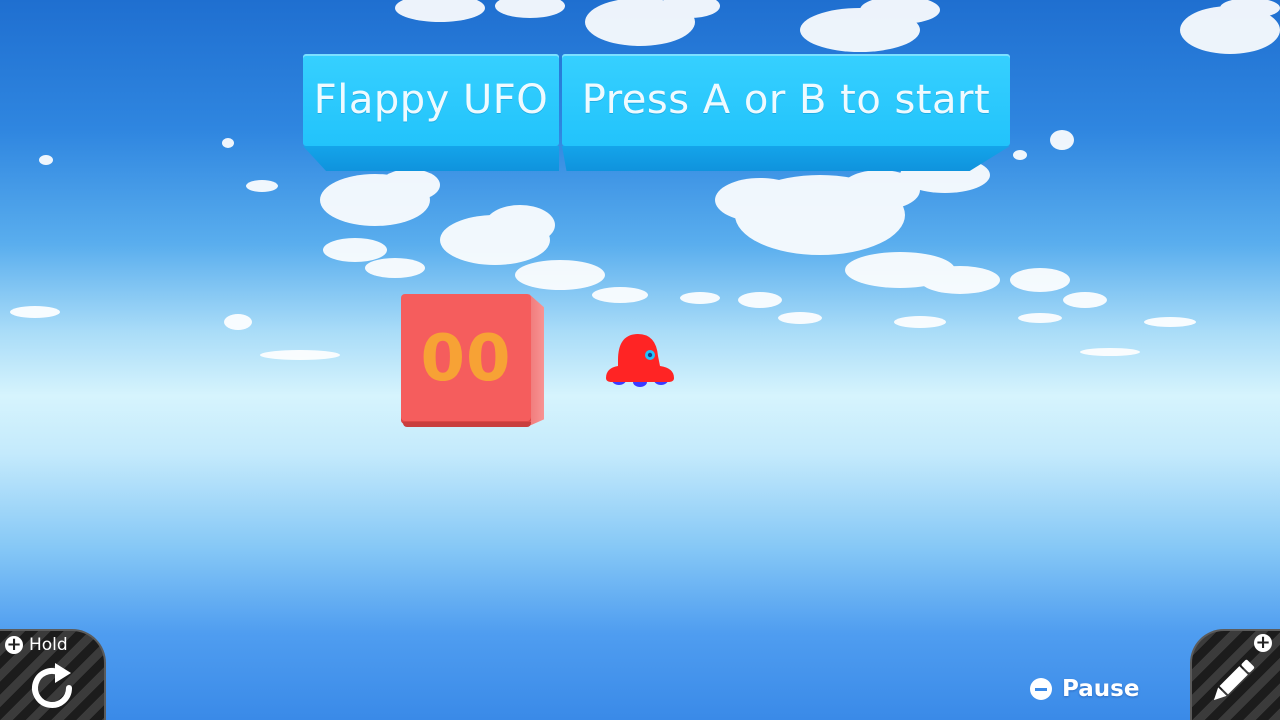 The width and height of the screenshot is (1280, 720). Describe the element at coordinates (1101, 689) in the screenshot. I see `pause-label: Pause` at that location.